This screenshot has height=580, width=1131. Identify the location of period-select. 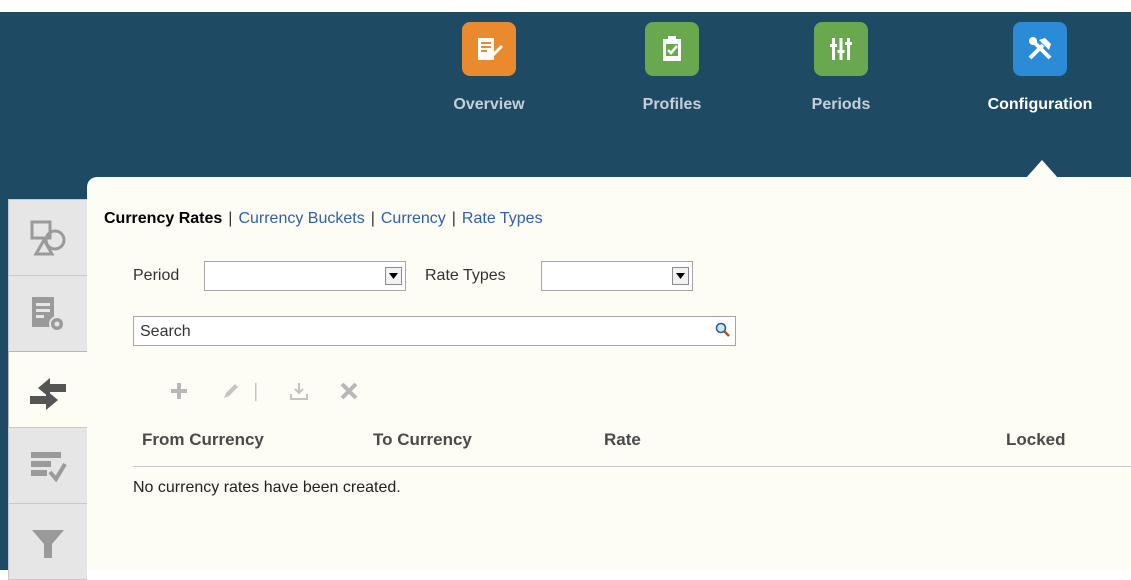
(305, 276).